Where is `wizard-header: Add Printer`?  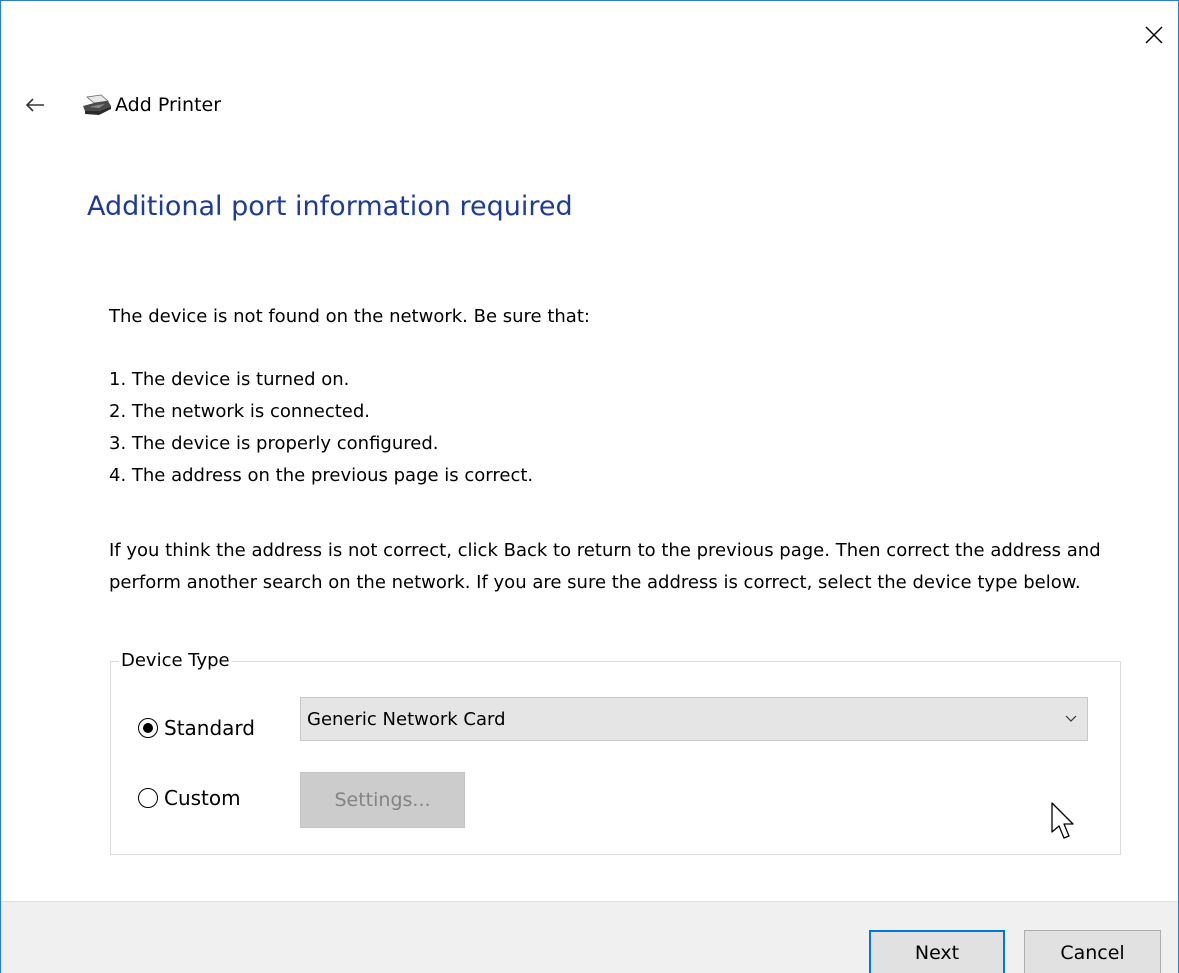
wizard-header: Add Printer is located at coordinates (122, 105).